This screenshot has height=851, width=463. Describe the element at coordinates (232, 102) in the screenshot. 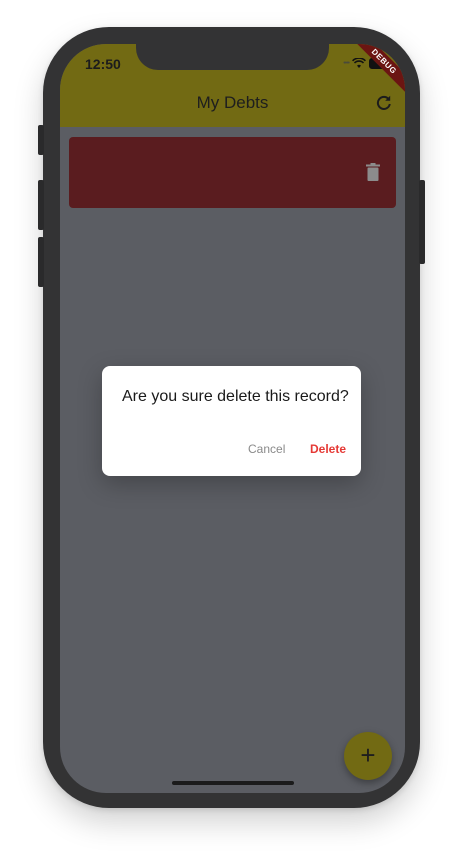

I see `app-title: My Debts` at that location.